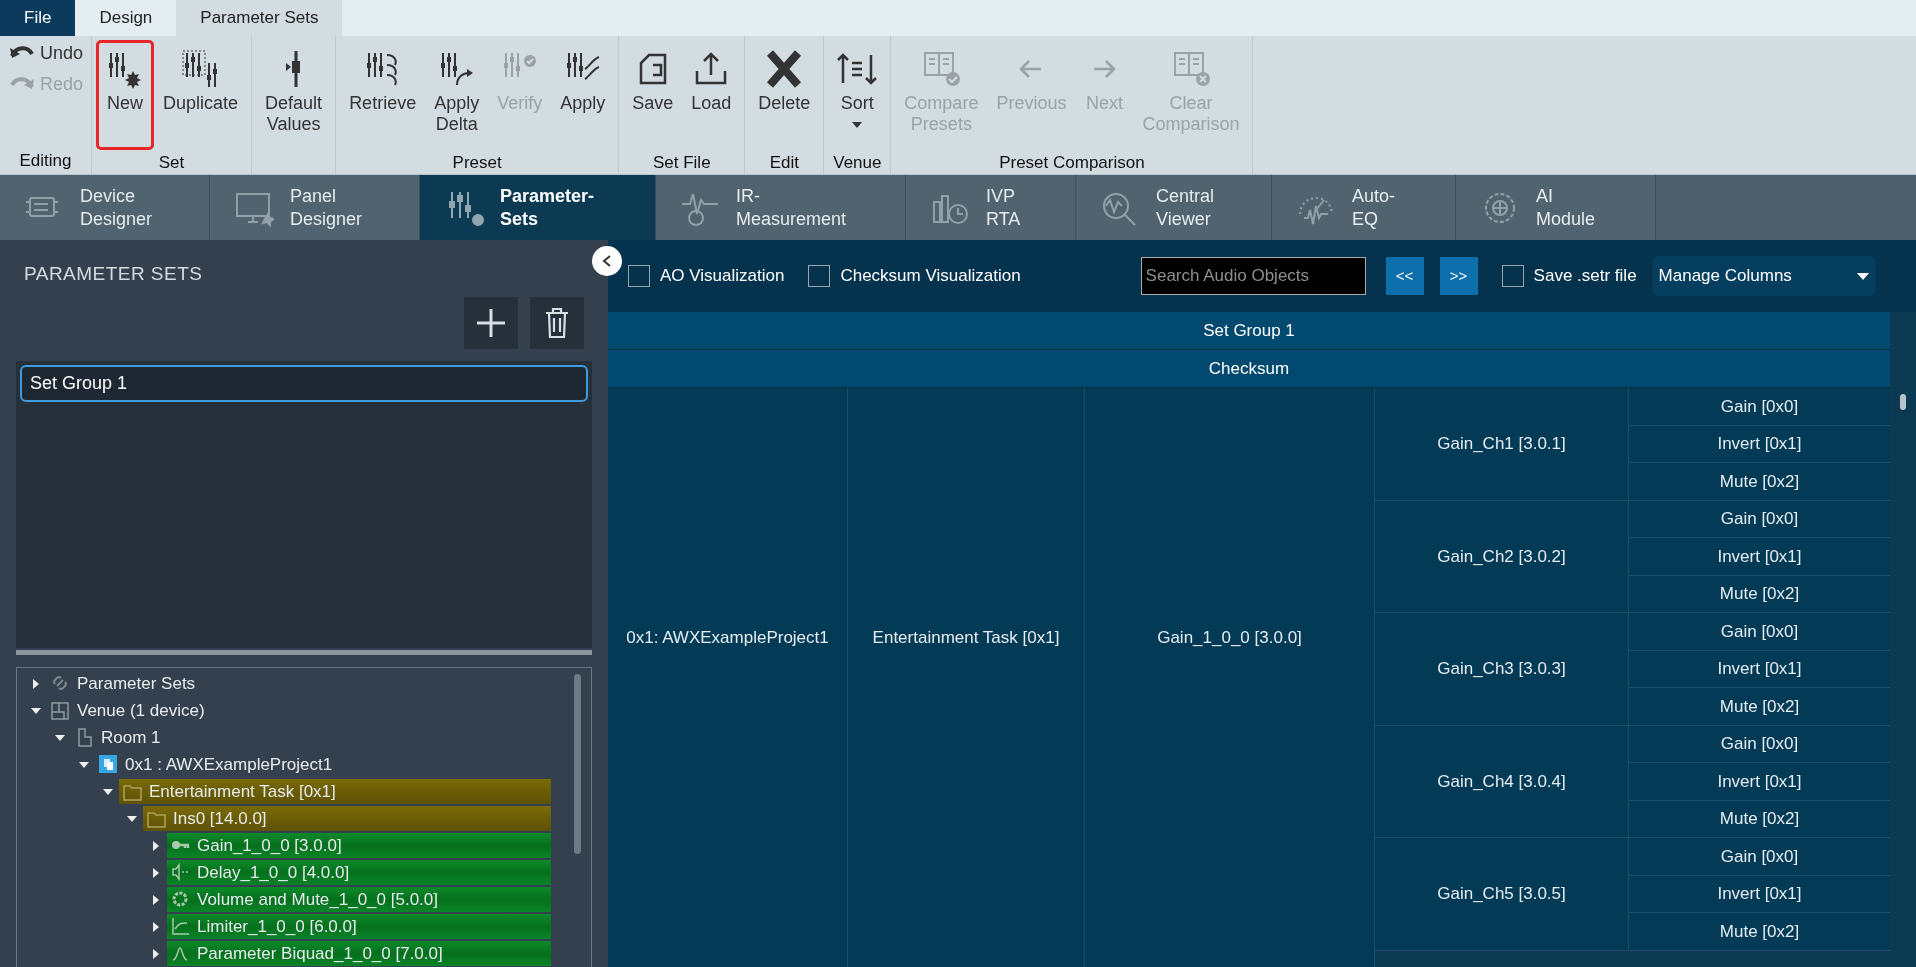  I want to click on checkbox: AO Visualization, so click(706, 276).